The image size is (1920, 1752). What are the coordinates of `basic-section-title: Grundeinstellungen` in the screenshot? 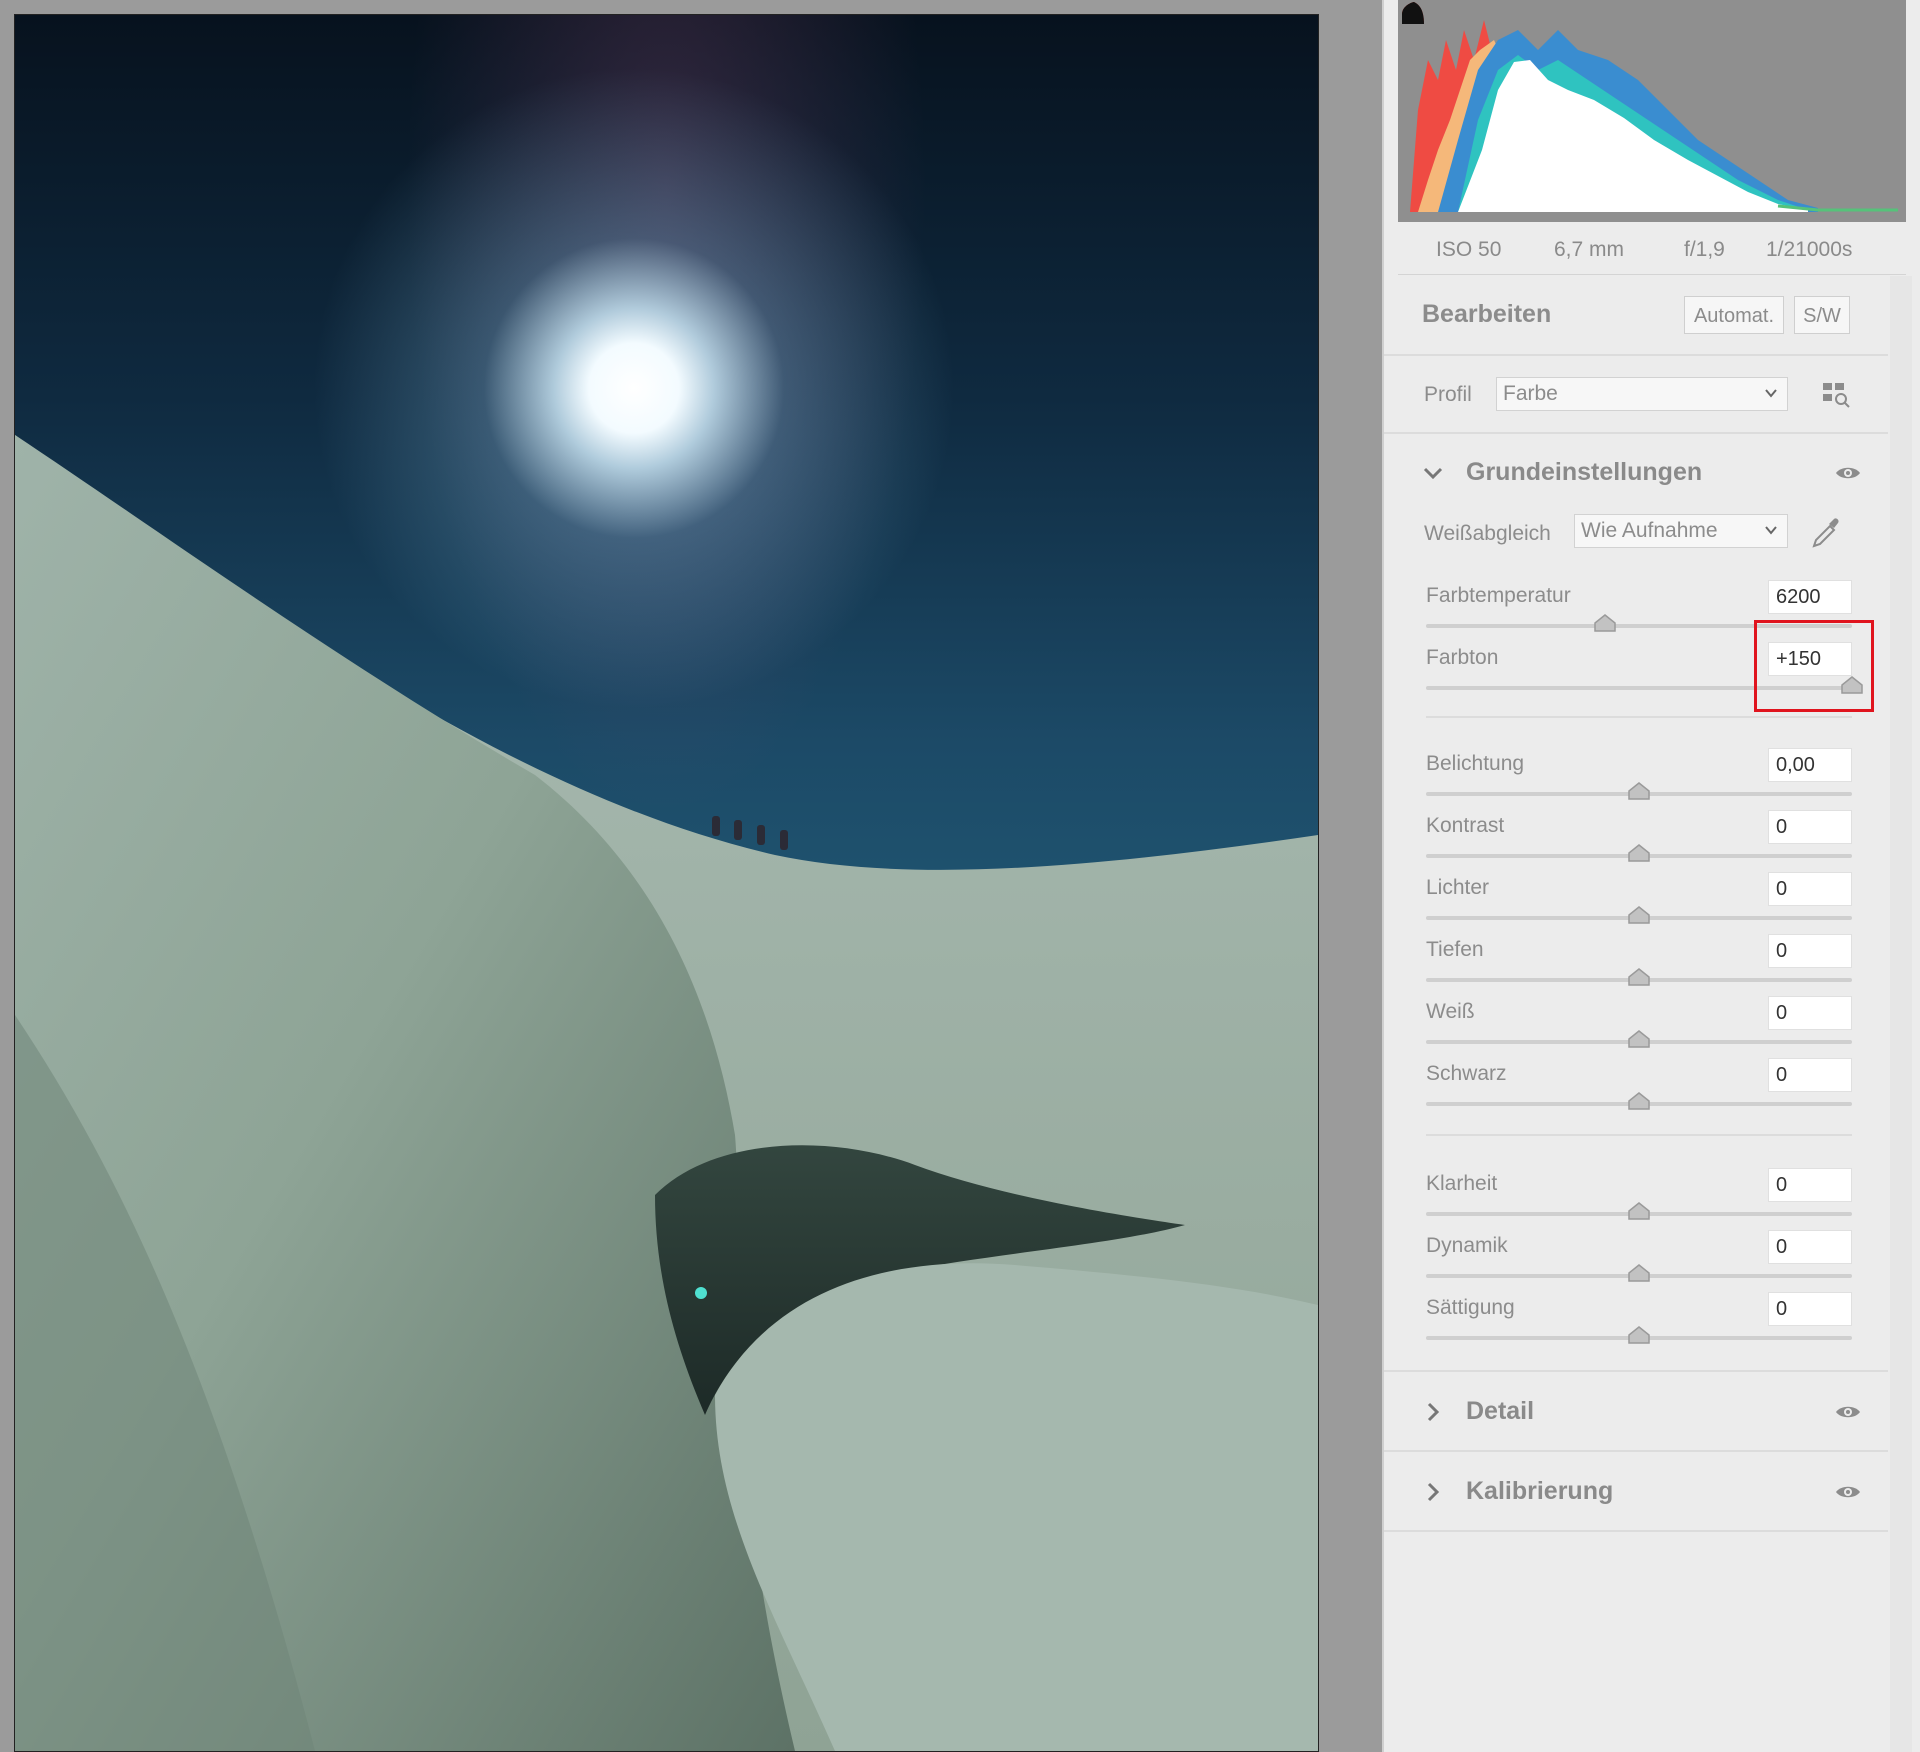 It's located at (1584, 472).